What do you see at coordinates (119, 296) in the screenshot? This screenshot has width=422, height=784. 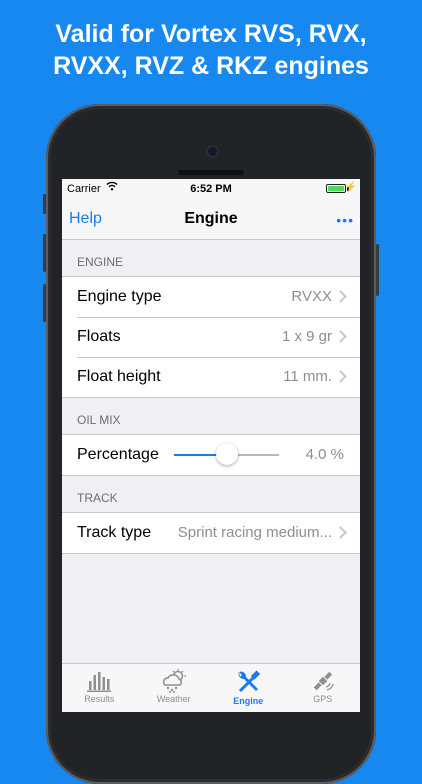 I see `engine-type-label: Engine type` at bounding box center [119, 296].